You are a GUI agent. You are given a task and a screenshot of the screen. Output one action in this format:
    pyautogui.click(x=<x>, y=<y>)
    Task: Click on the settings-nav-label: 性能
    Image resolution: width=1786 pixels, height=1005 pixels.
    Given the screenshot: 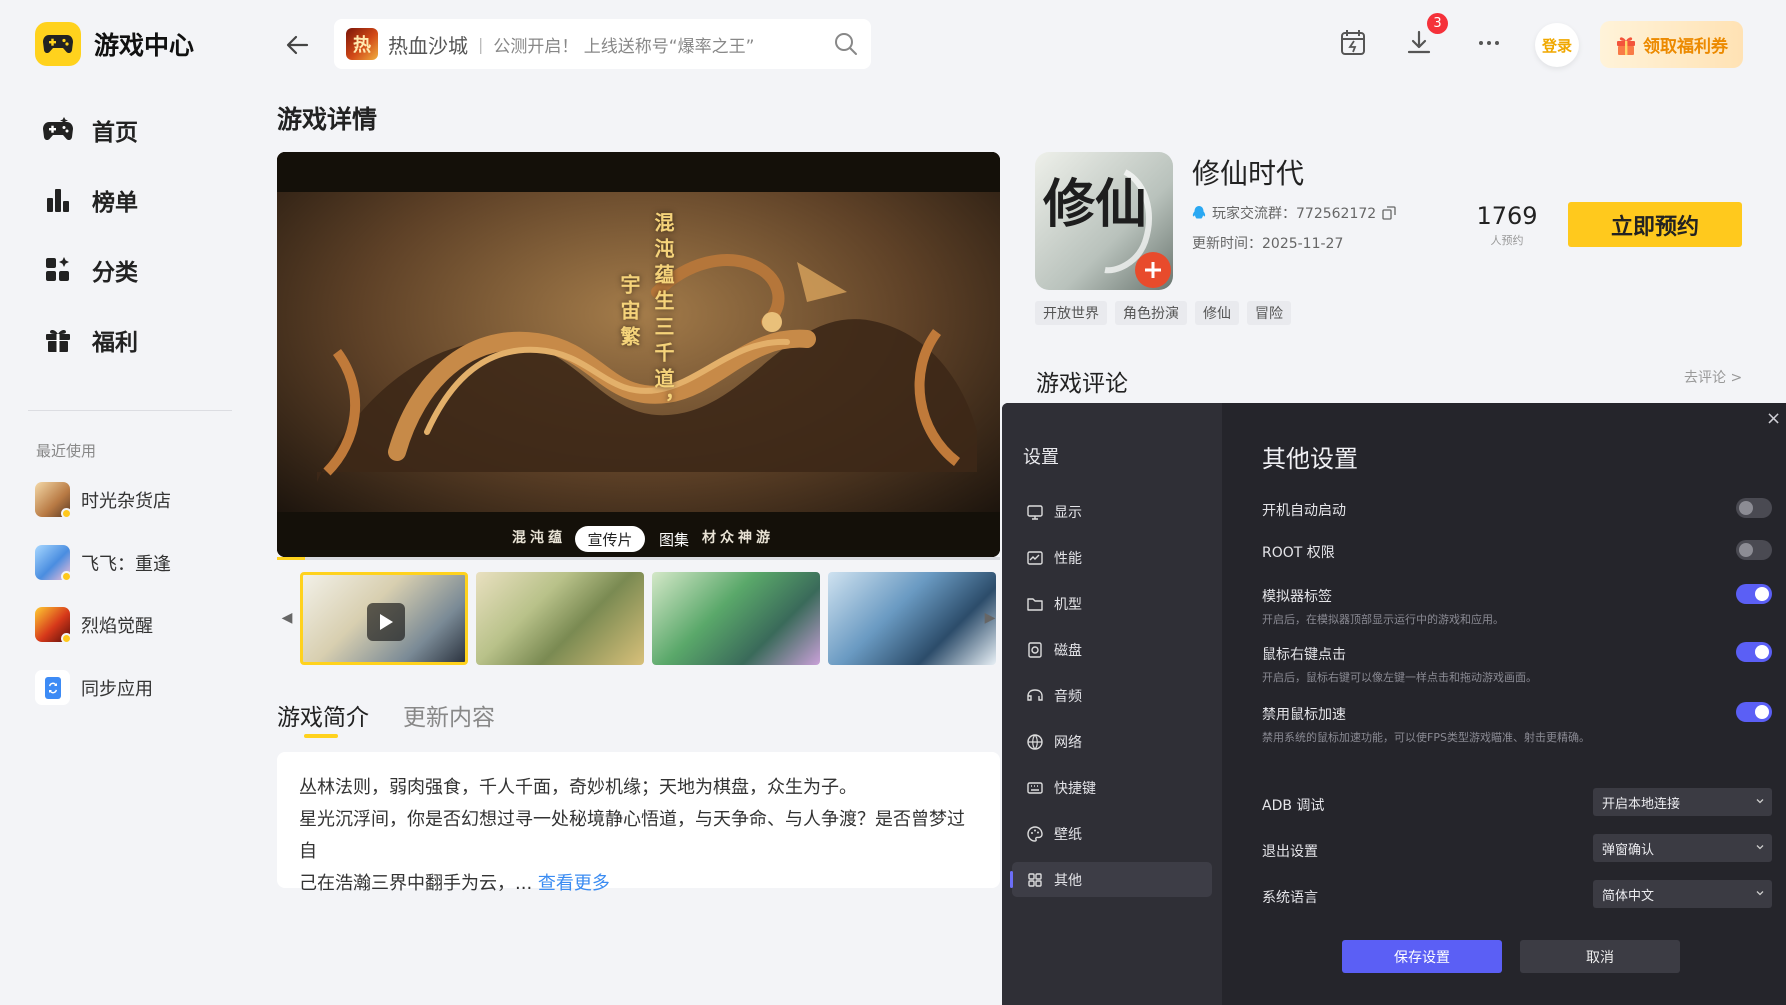 What is the action you would take?
    pyautogui.click(x=1068, y=558)
    